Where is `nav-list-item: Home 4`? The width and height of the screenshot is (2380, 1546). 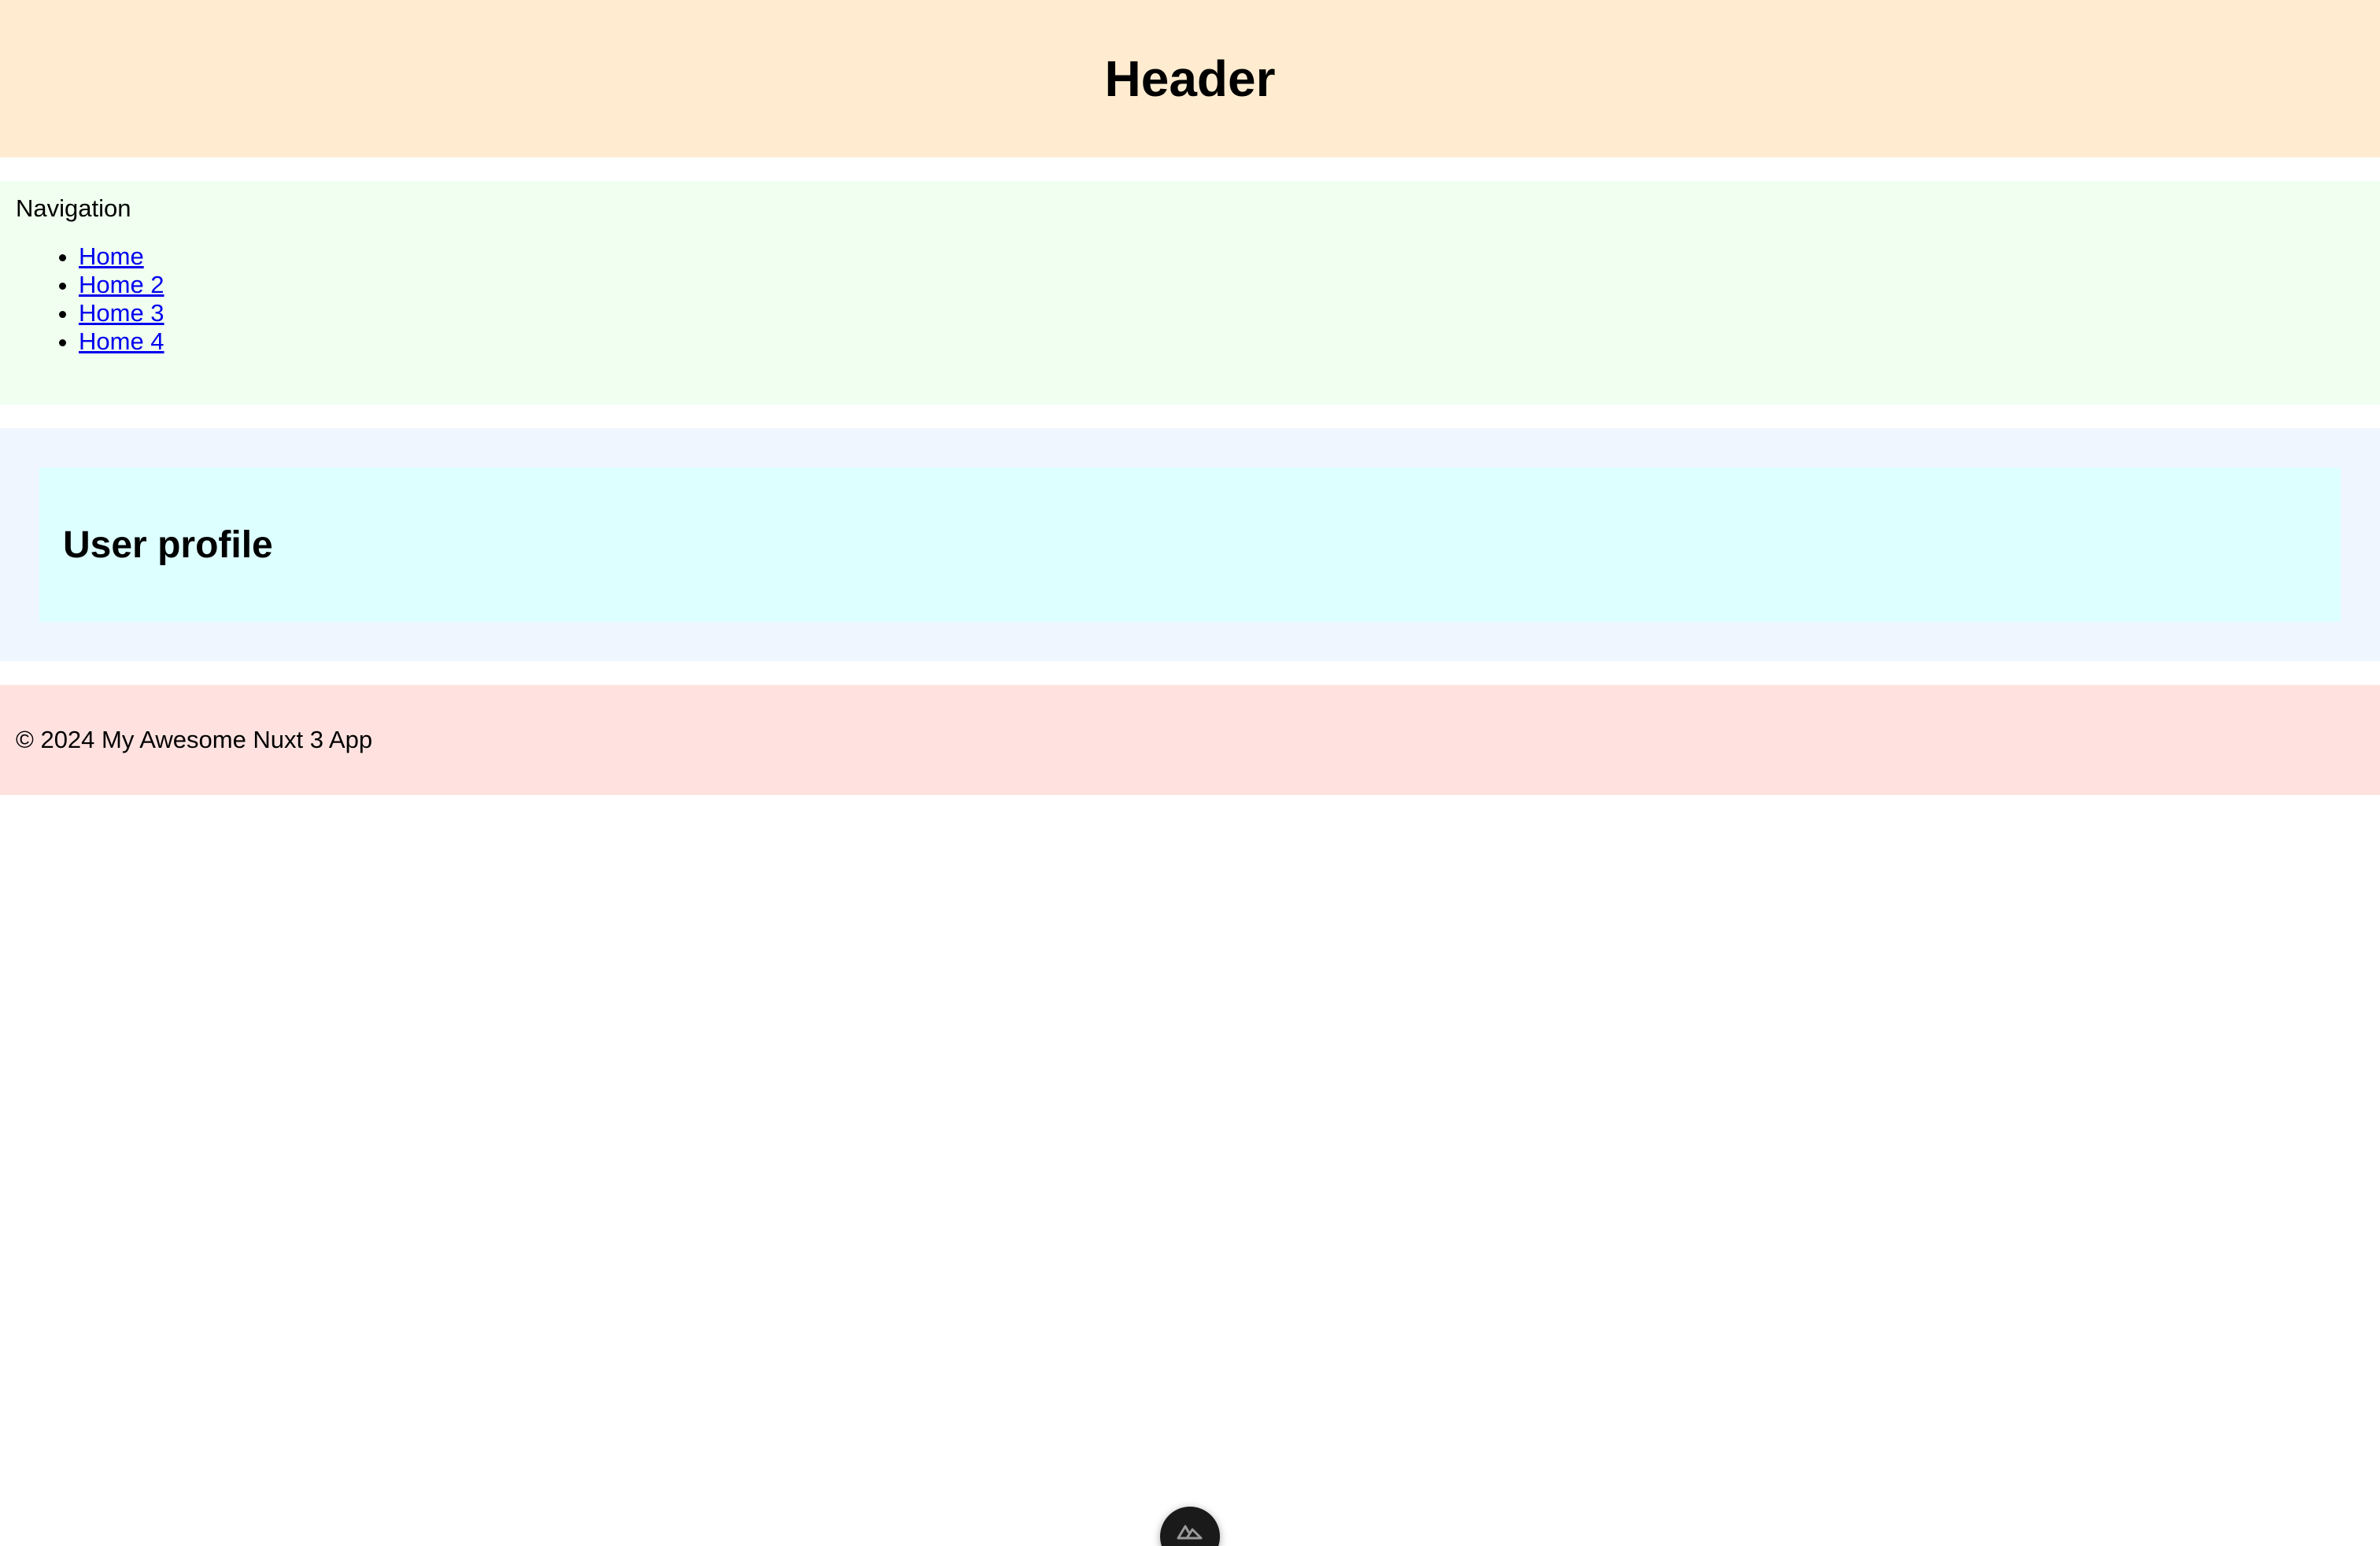
nav-list-item: Home 4 is located at coordinates (122, 341).